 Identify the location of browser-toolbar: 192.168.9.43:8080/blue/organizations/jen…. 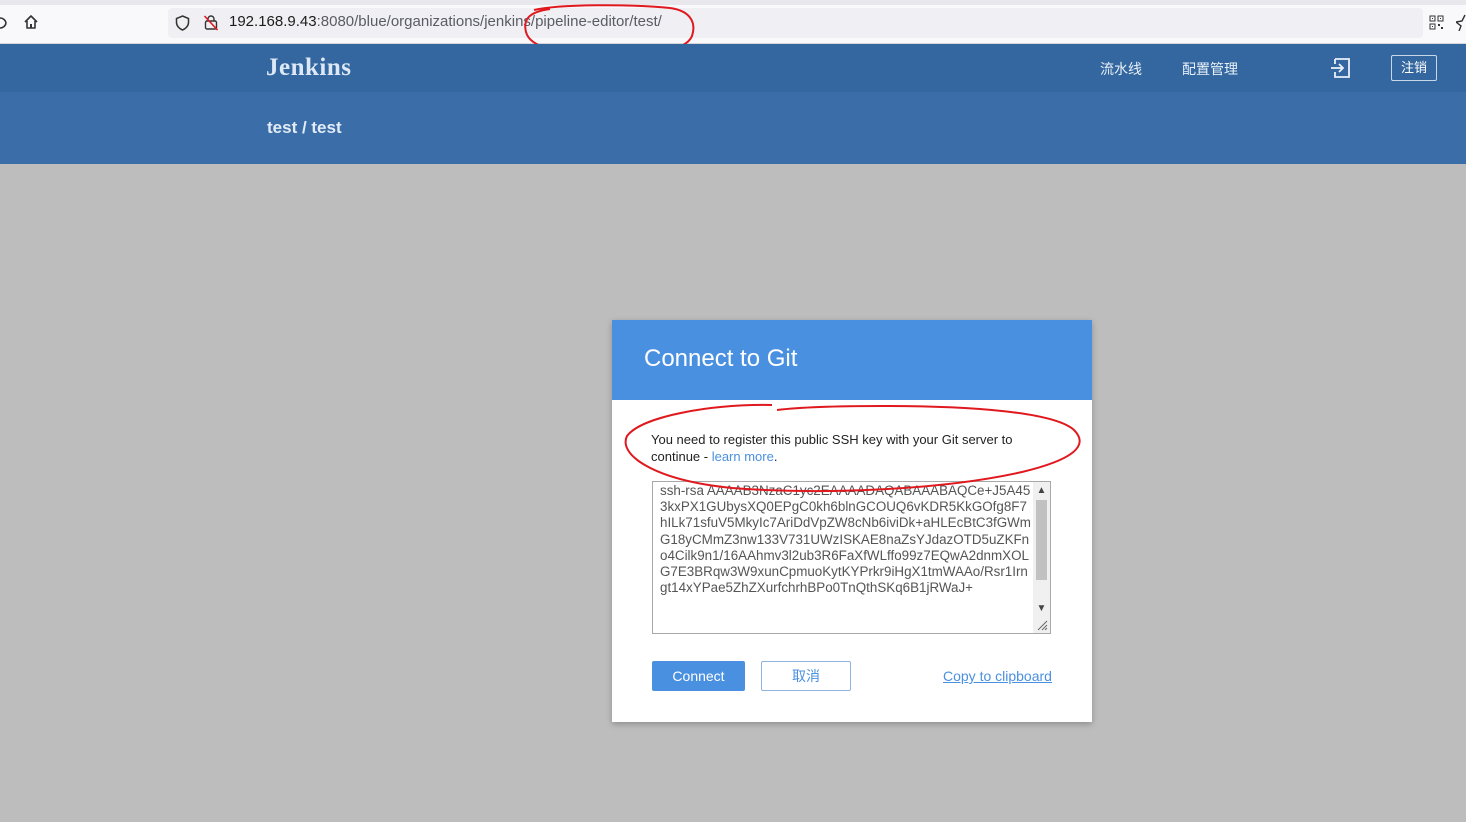
(733, 22).